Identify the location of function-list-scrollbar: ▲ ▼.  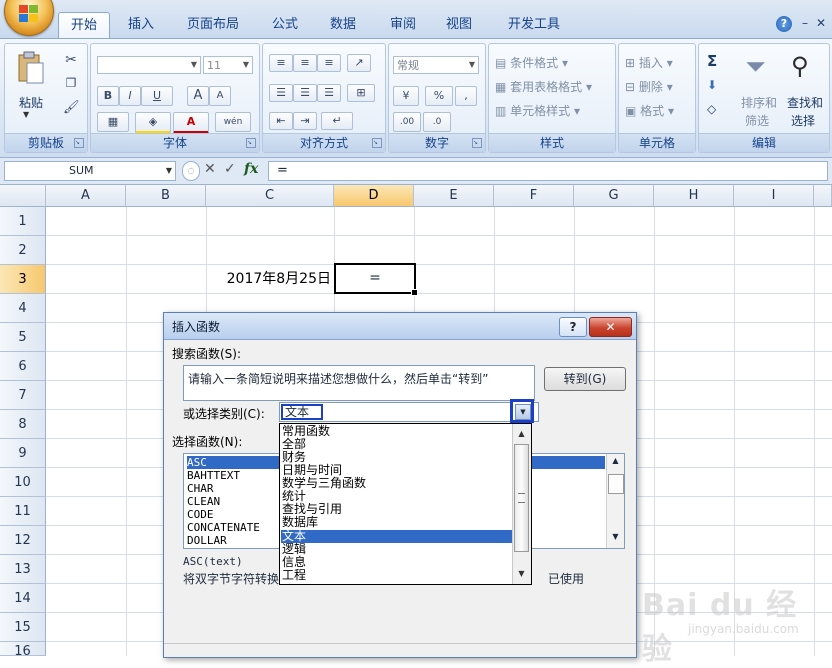
(615, 501).